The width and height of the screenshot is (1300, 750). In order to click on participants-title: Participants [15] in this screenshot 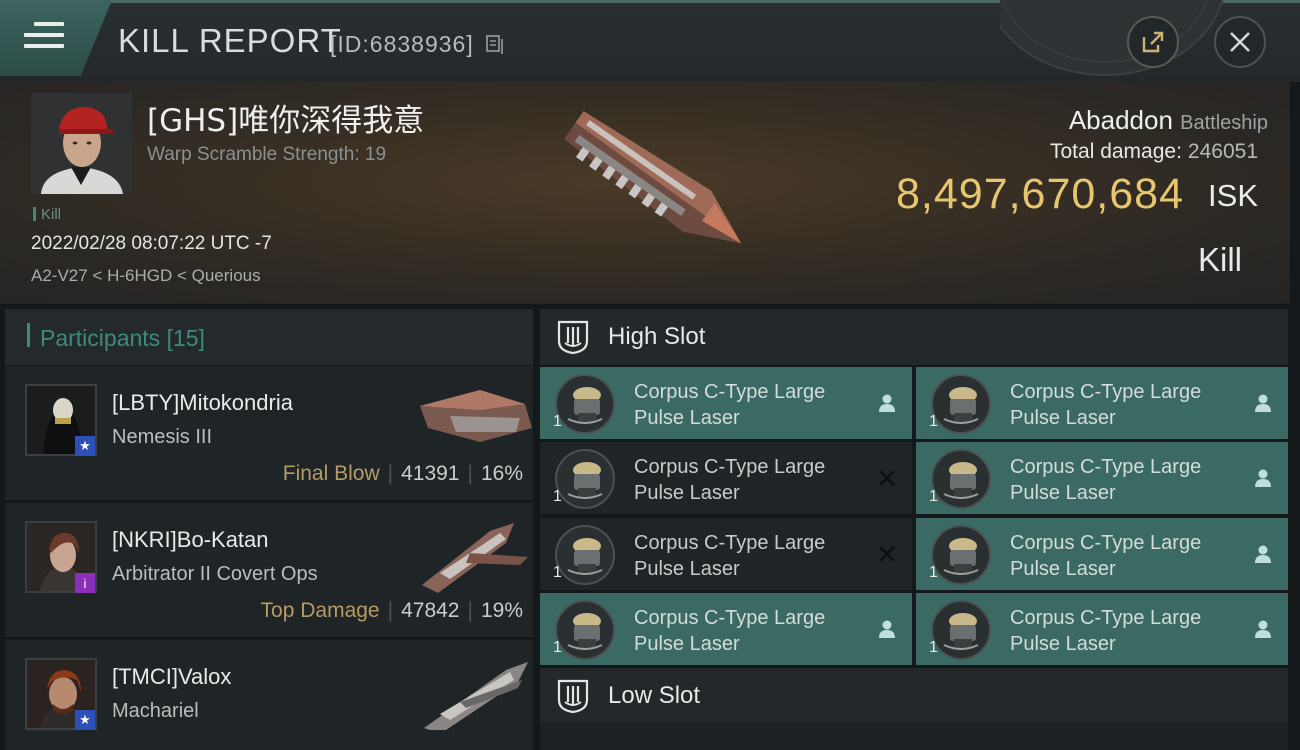, I will do `click(122, 338)`.